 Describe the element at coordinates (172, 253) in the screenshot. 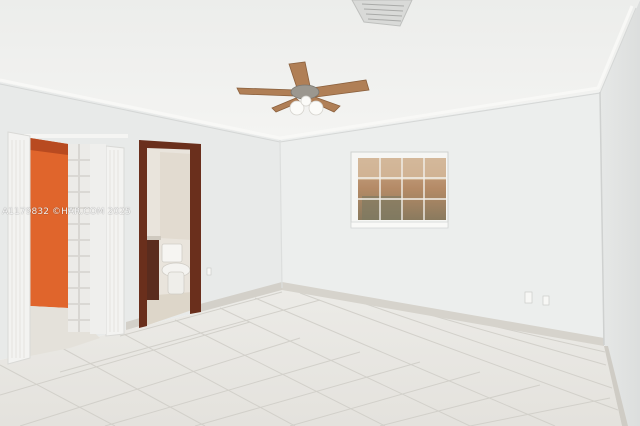

I see `toilet-tank` at that location.